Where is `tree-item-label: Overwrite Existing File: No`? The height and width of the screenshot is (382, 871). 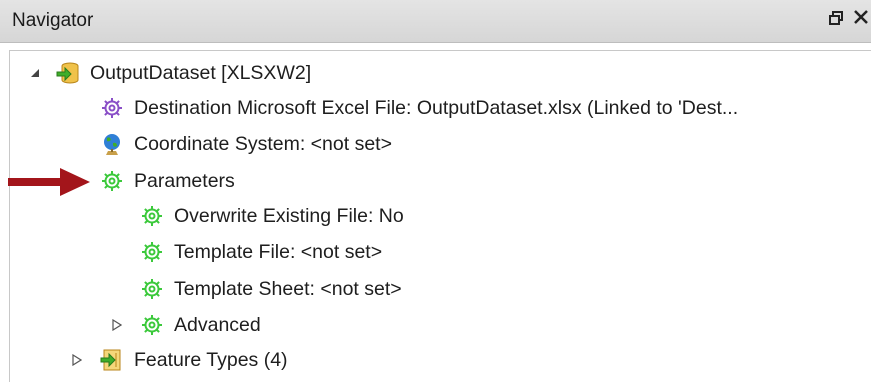 tree-item-label: Overwrite Existing File: No is located at coordinates (289, 215).